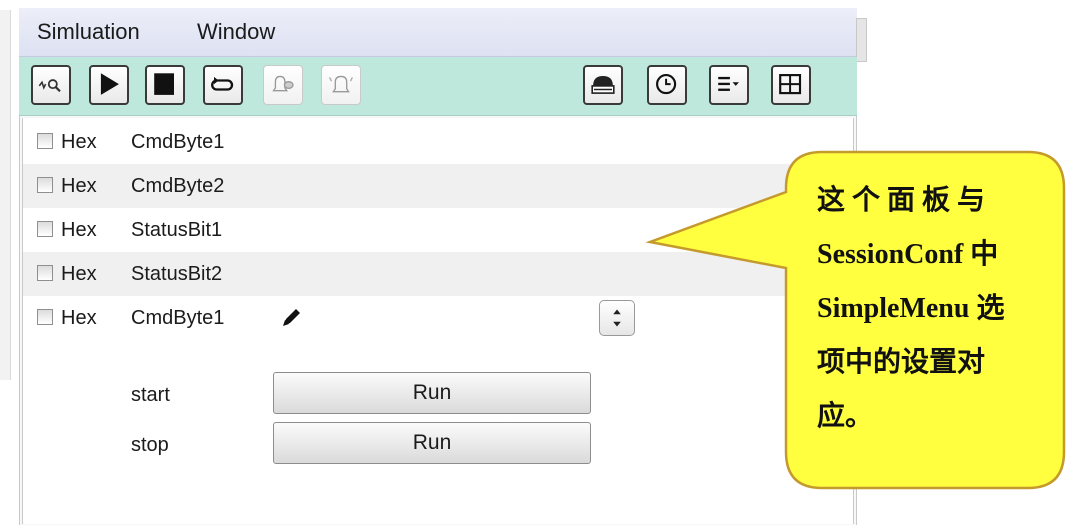  What do you see at coordinates (178, 186) in the screenshot?
I see `item-name: CmdByte2` at bounding box center [178, 186].